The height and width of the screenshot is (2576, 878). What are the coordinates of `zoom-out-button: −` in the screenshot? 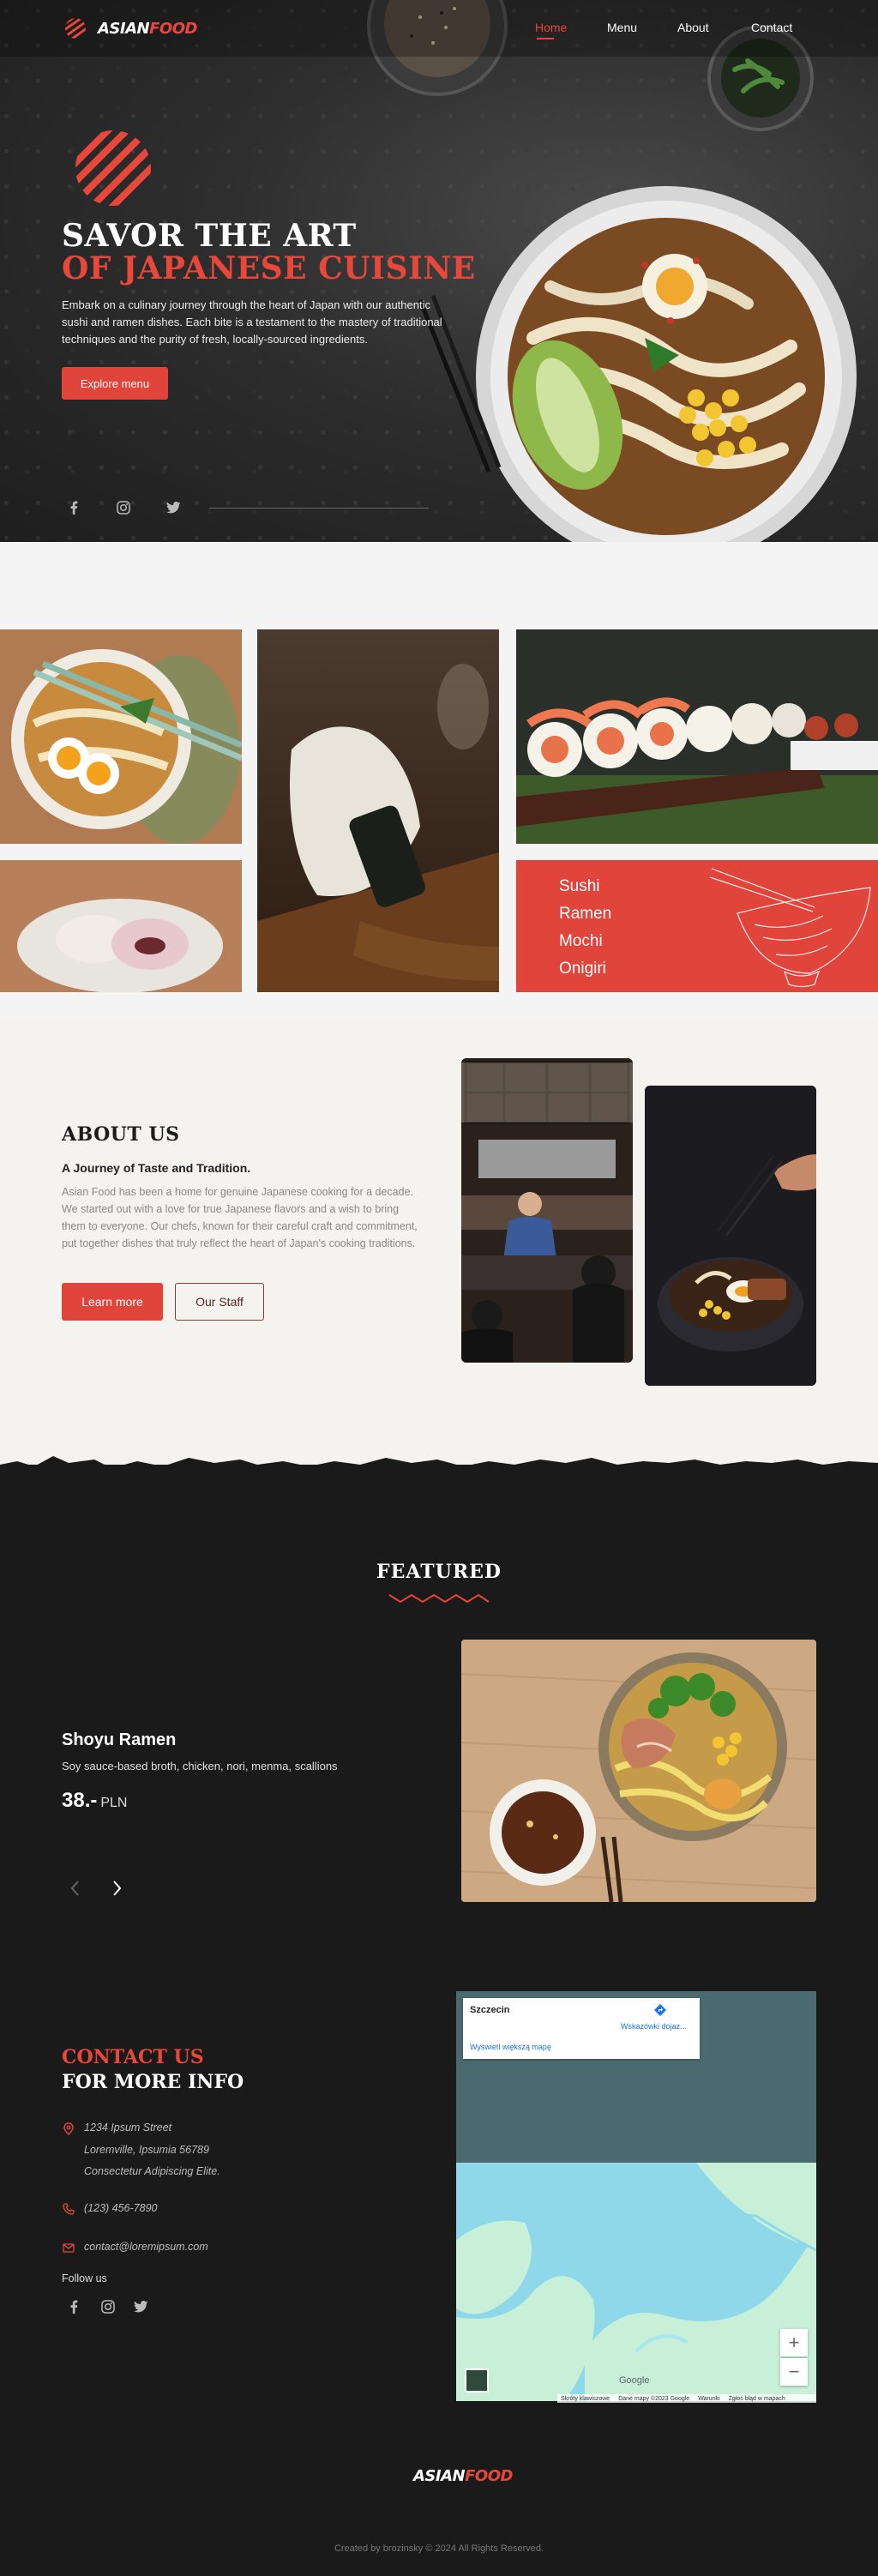 It's located at (794, 2372).